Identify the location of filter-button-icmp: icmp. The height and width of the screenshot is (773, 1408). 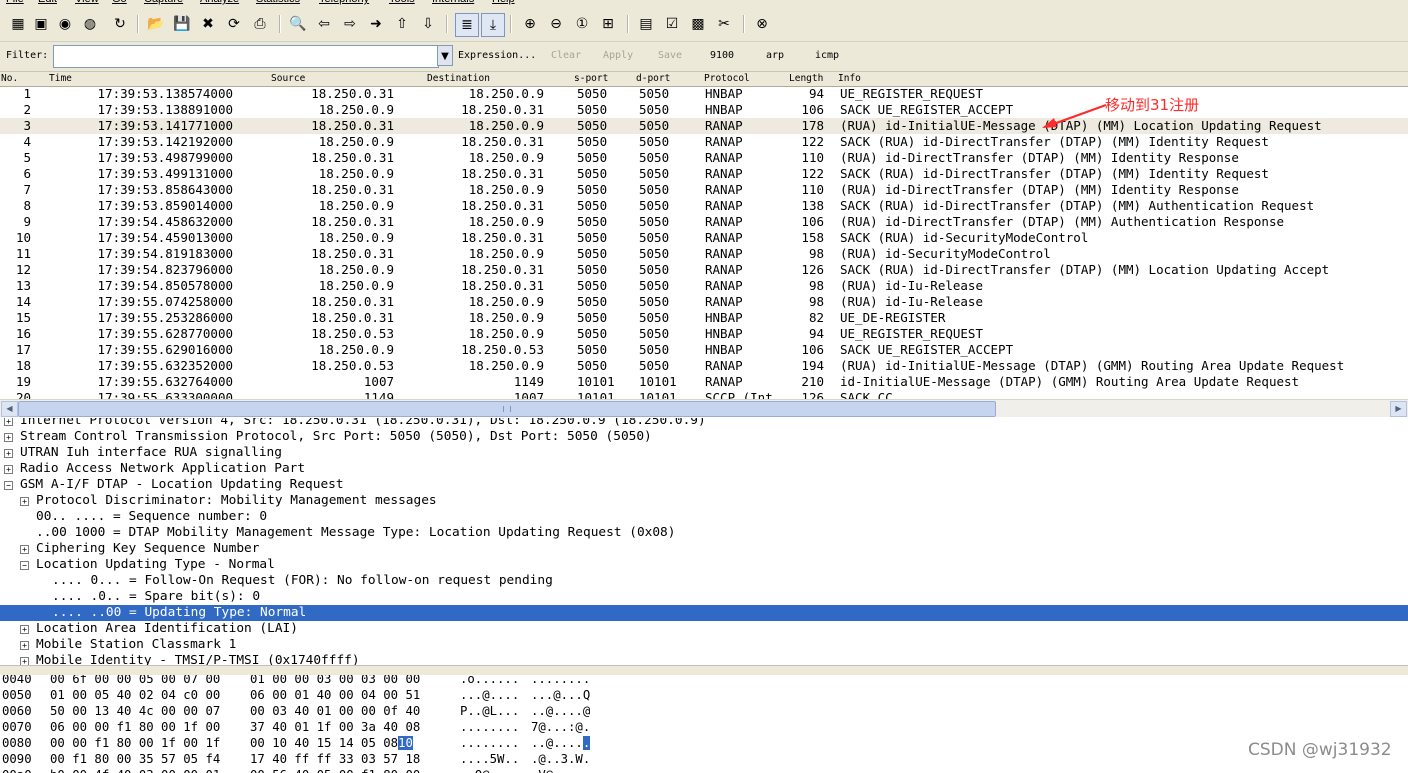
(827, 55).